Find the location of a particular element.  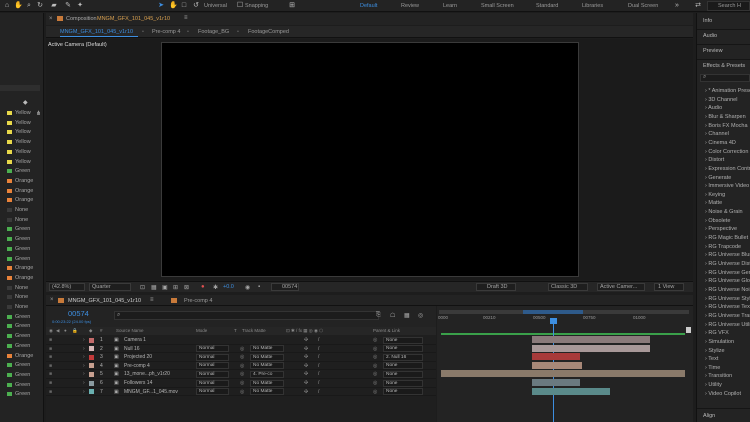

layer-name: Null 16 is located at coordinates (132, 349).